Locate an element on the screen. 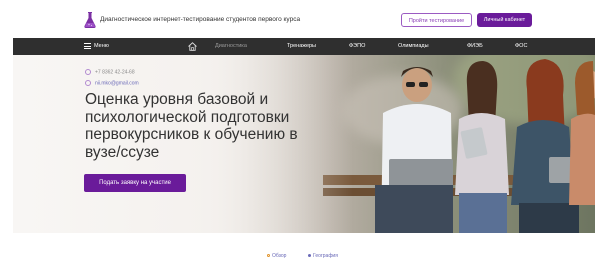 Image resolution: width=595 pixels, height=272 pixels. nav-item-diagnostics: Диагностика is located at coordinates (231, 46).